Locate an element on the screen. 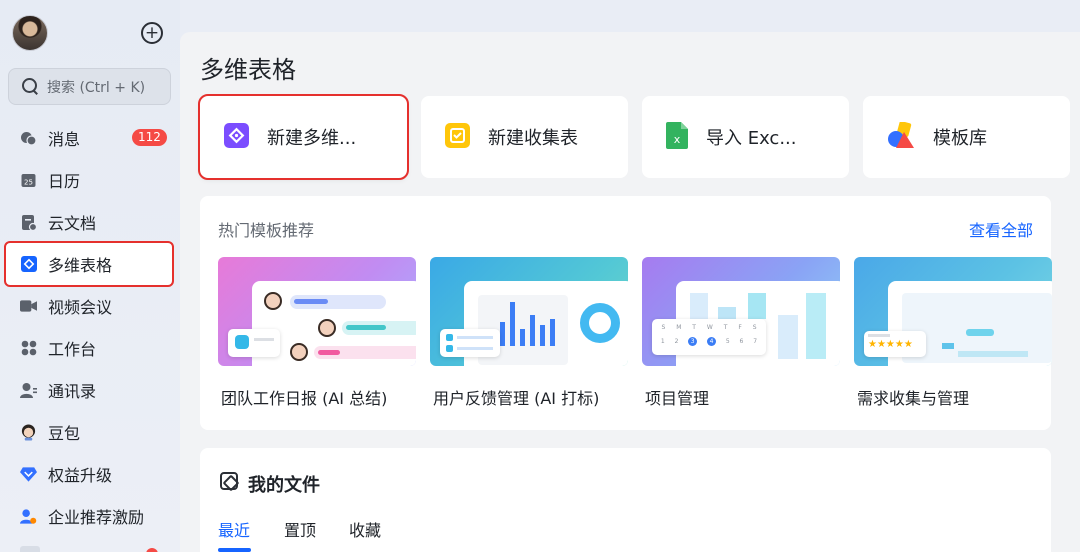 This screenshot has height=552, width=1080. new-form-icon is located at coordinates (457, 137).